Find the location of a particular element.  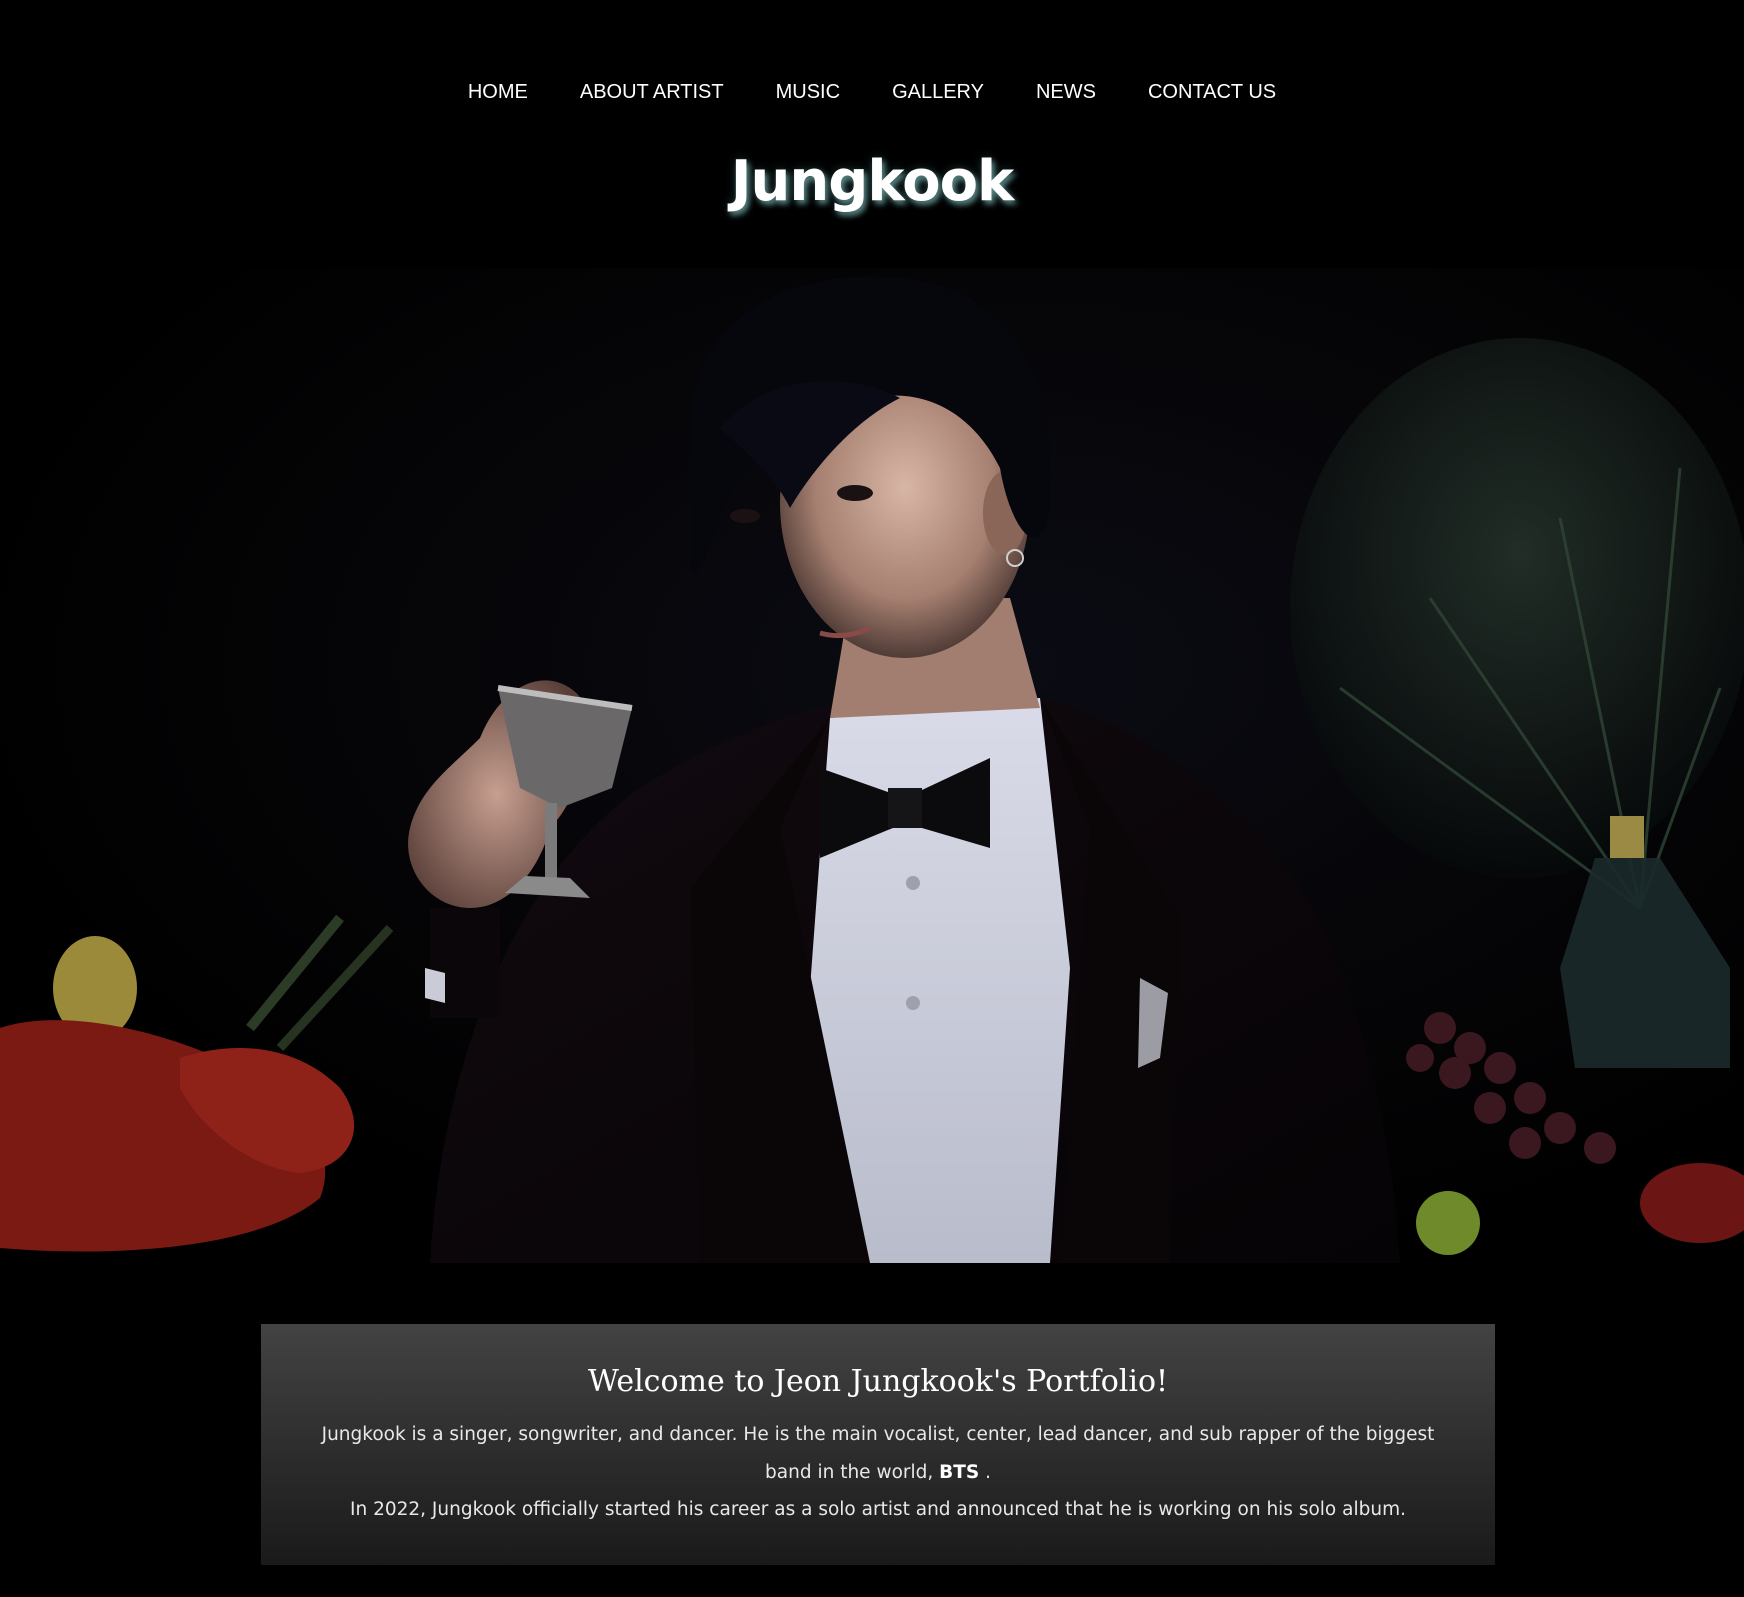

nav-contact-us: CONTACT US is located at coordinates (1212, 92).